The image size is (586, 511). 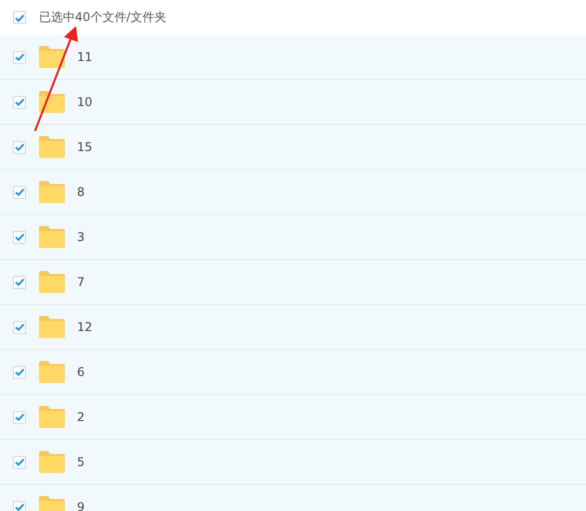 What do you see at coordinates (81, 505) in the screenshot?
I see `folder-name: 9` at bounding box center [81, 505].